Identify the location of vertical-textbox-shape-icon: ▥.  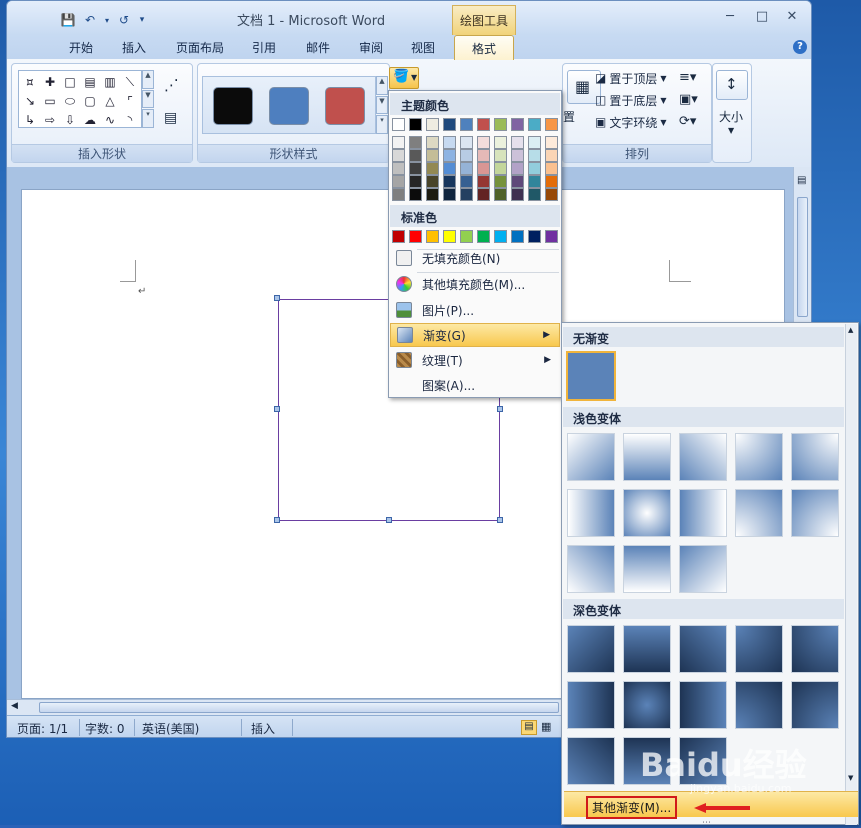
(110, 81).